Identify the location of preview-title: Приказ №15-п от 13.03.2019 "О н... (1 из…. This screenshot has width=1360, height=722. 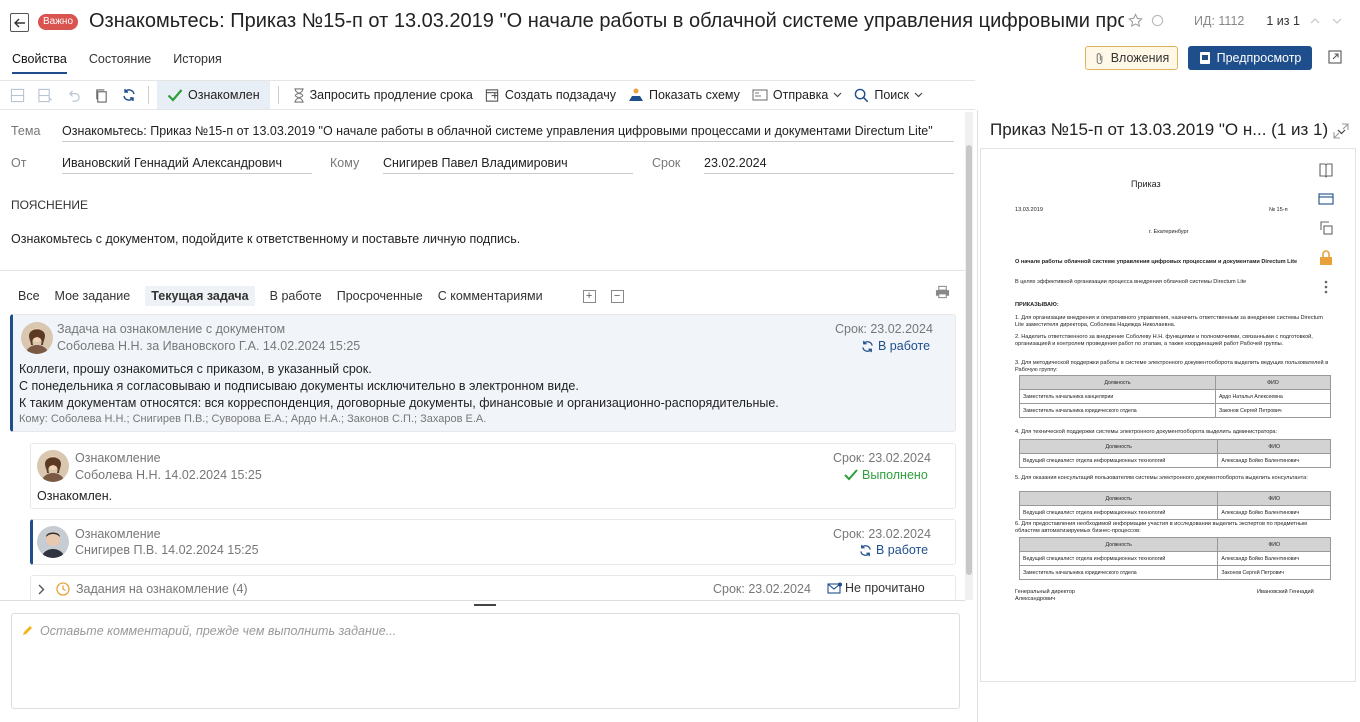
(1168, 130).